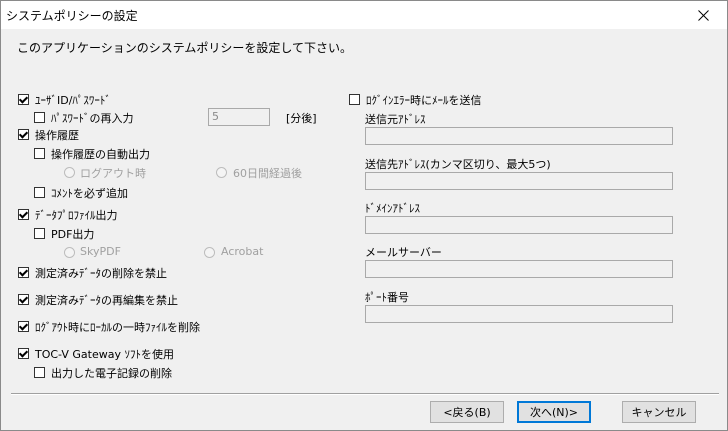 This screenshot has height=431, width=728. Describe the element at coordinates (519, 136) in the screenshot. I see `sender-address-field` at that location.